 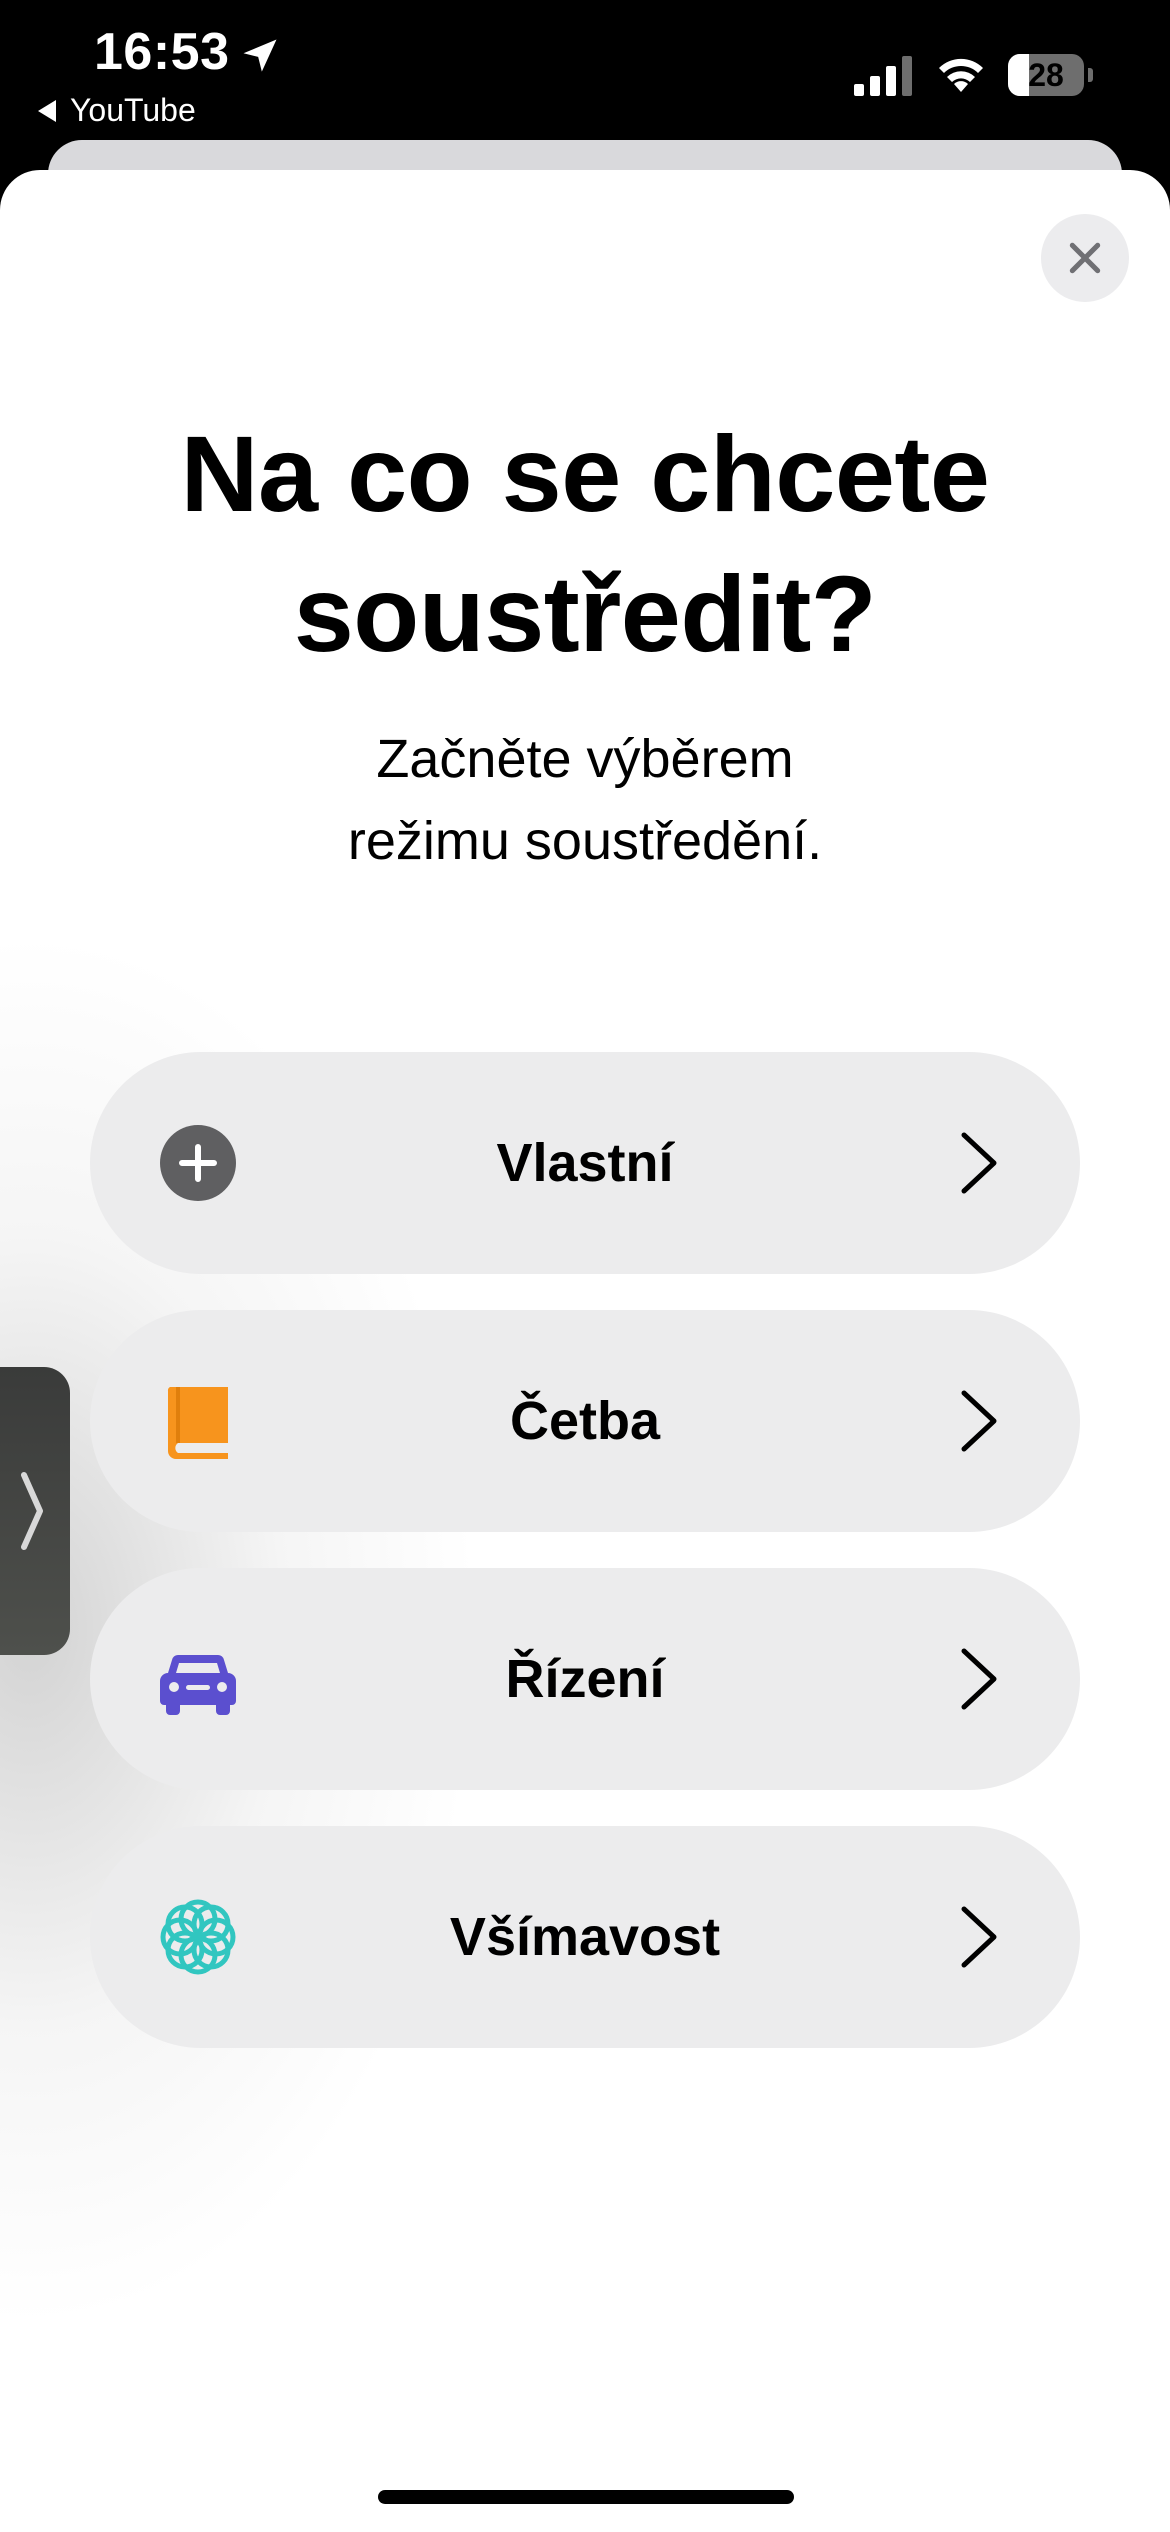 I want to click on option-mindfulness: Všímavost, so click(x=585, y=1937).